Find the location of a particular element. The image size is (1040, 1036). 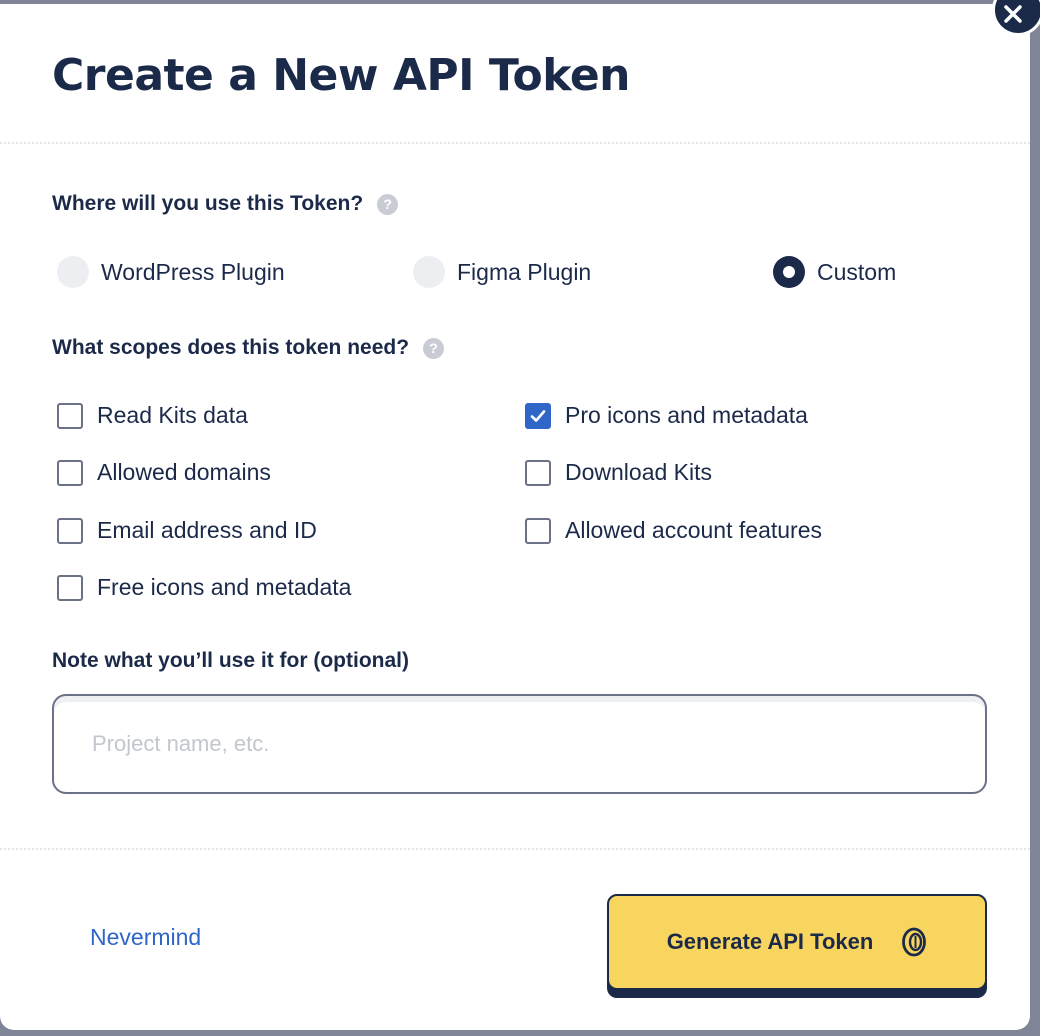

scope-allowed-account-features: Allowed account features is located at coordinates (673, 530).